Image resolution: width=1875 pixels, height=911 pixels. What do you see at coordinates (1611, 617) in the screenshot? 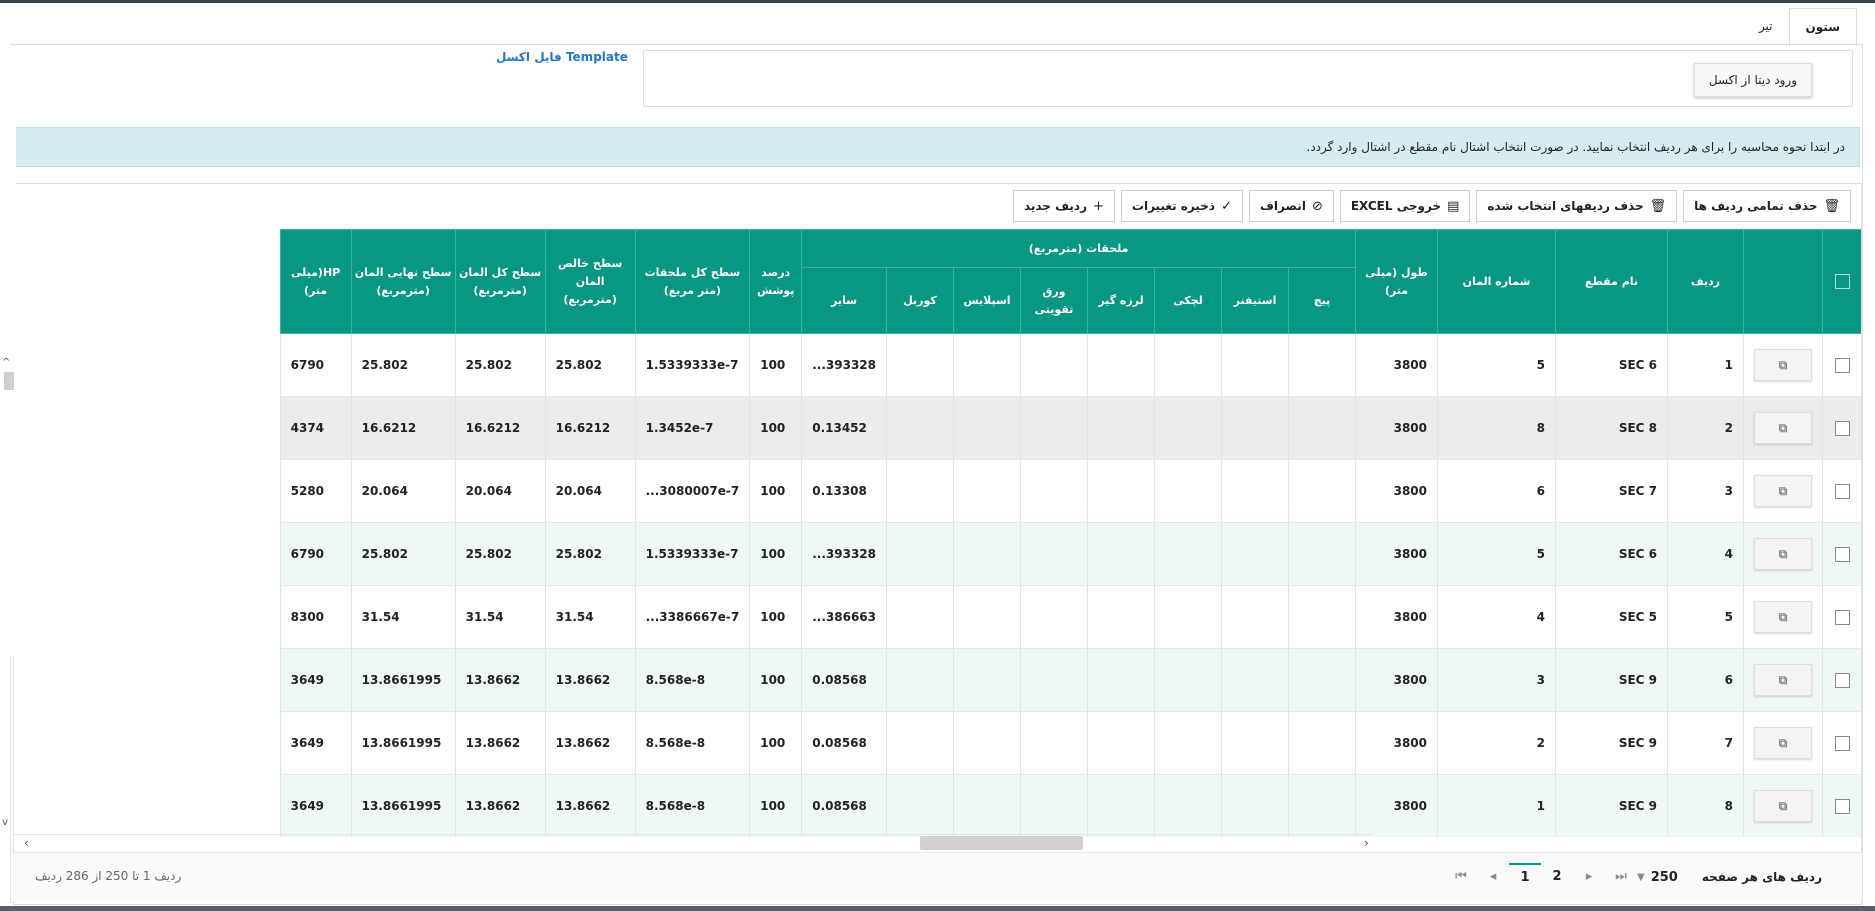
I see `cell-section-name: SEC 5` at bounding box center [1611, 617].